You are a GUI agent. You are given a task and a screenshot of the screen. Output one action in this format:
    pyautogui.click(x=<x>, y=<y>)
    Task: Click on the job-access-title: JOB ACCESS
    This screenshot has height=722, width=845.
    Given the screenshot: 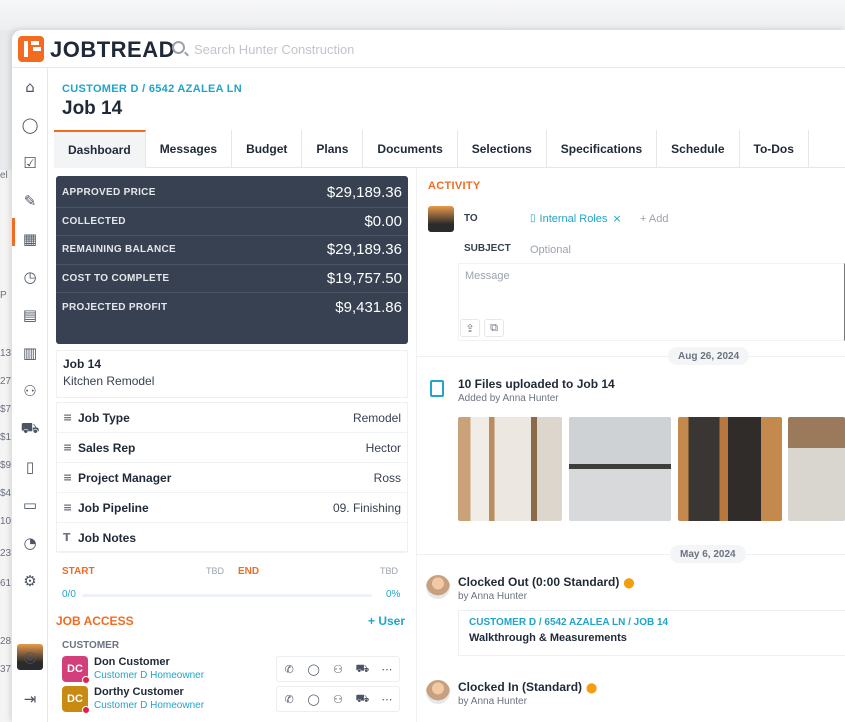 What is the action you would take?
    pyautogui.click(x=95, y=621)
    